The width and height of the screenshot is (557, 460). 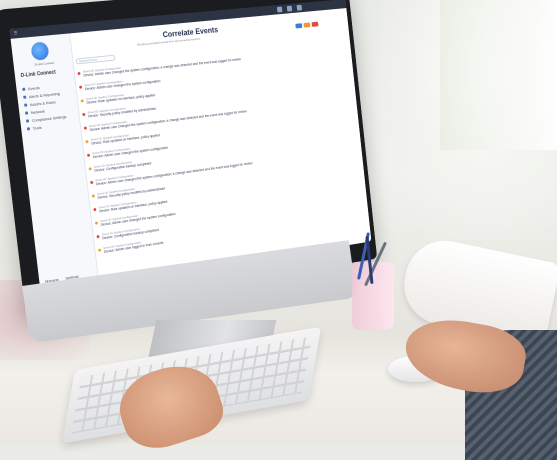 What do you see at coordinates (40, 51) in the screenshot?
I see `brand-logo-icon` at bounding box center [40, 51].